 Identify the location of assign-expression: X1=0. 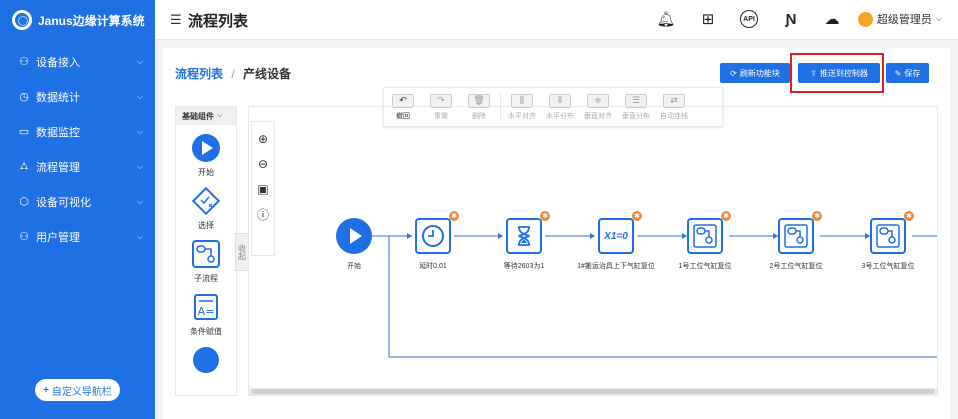
(616, 236).